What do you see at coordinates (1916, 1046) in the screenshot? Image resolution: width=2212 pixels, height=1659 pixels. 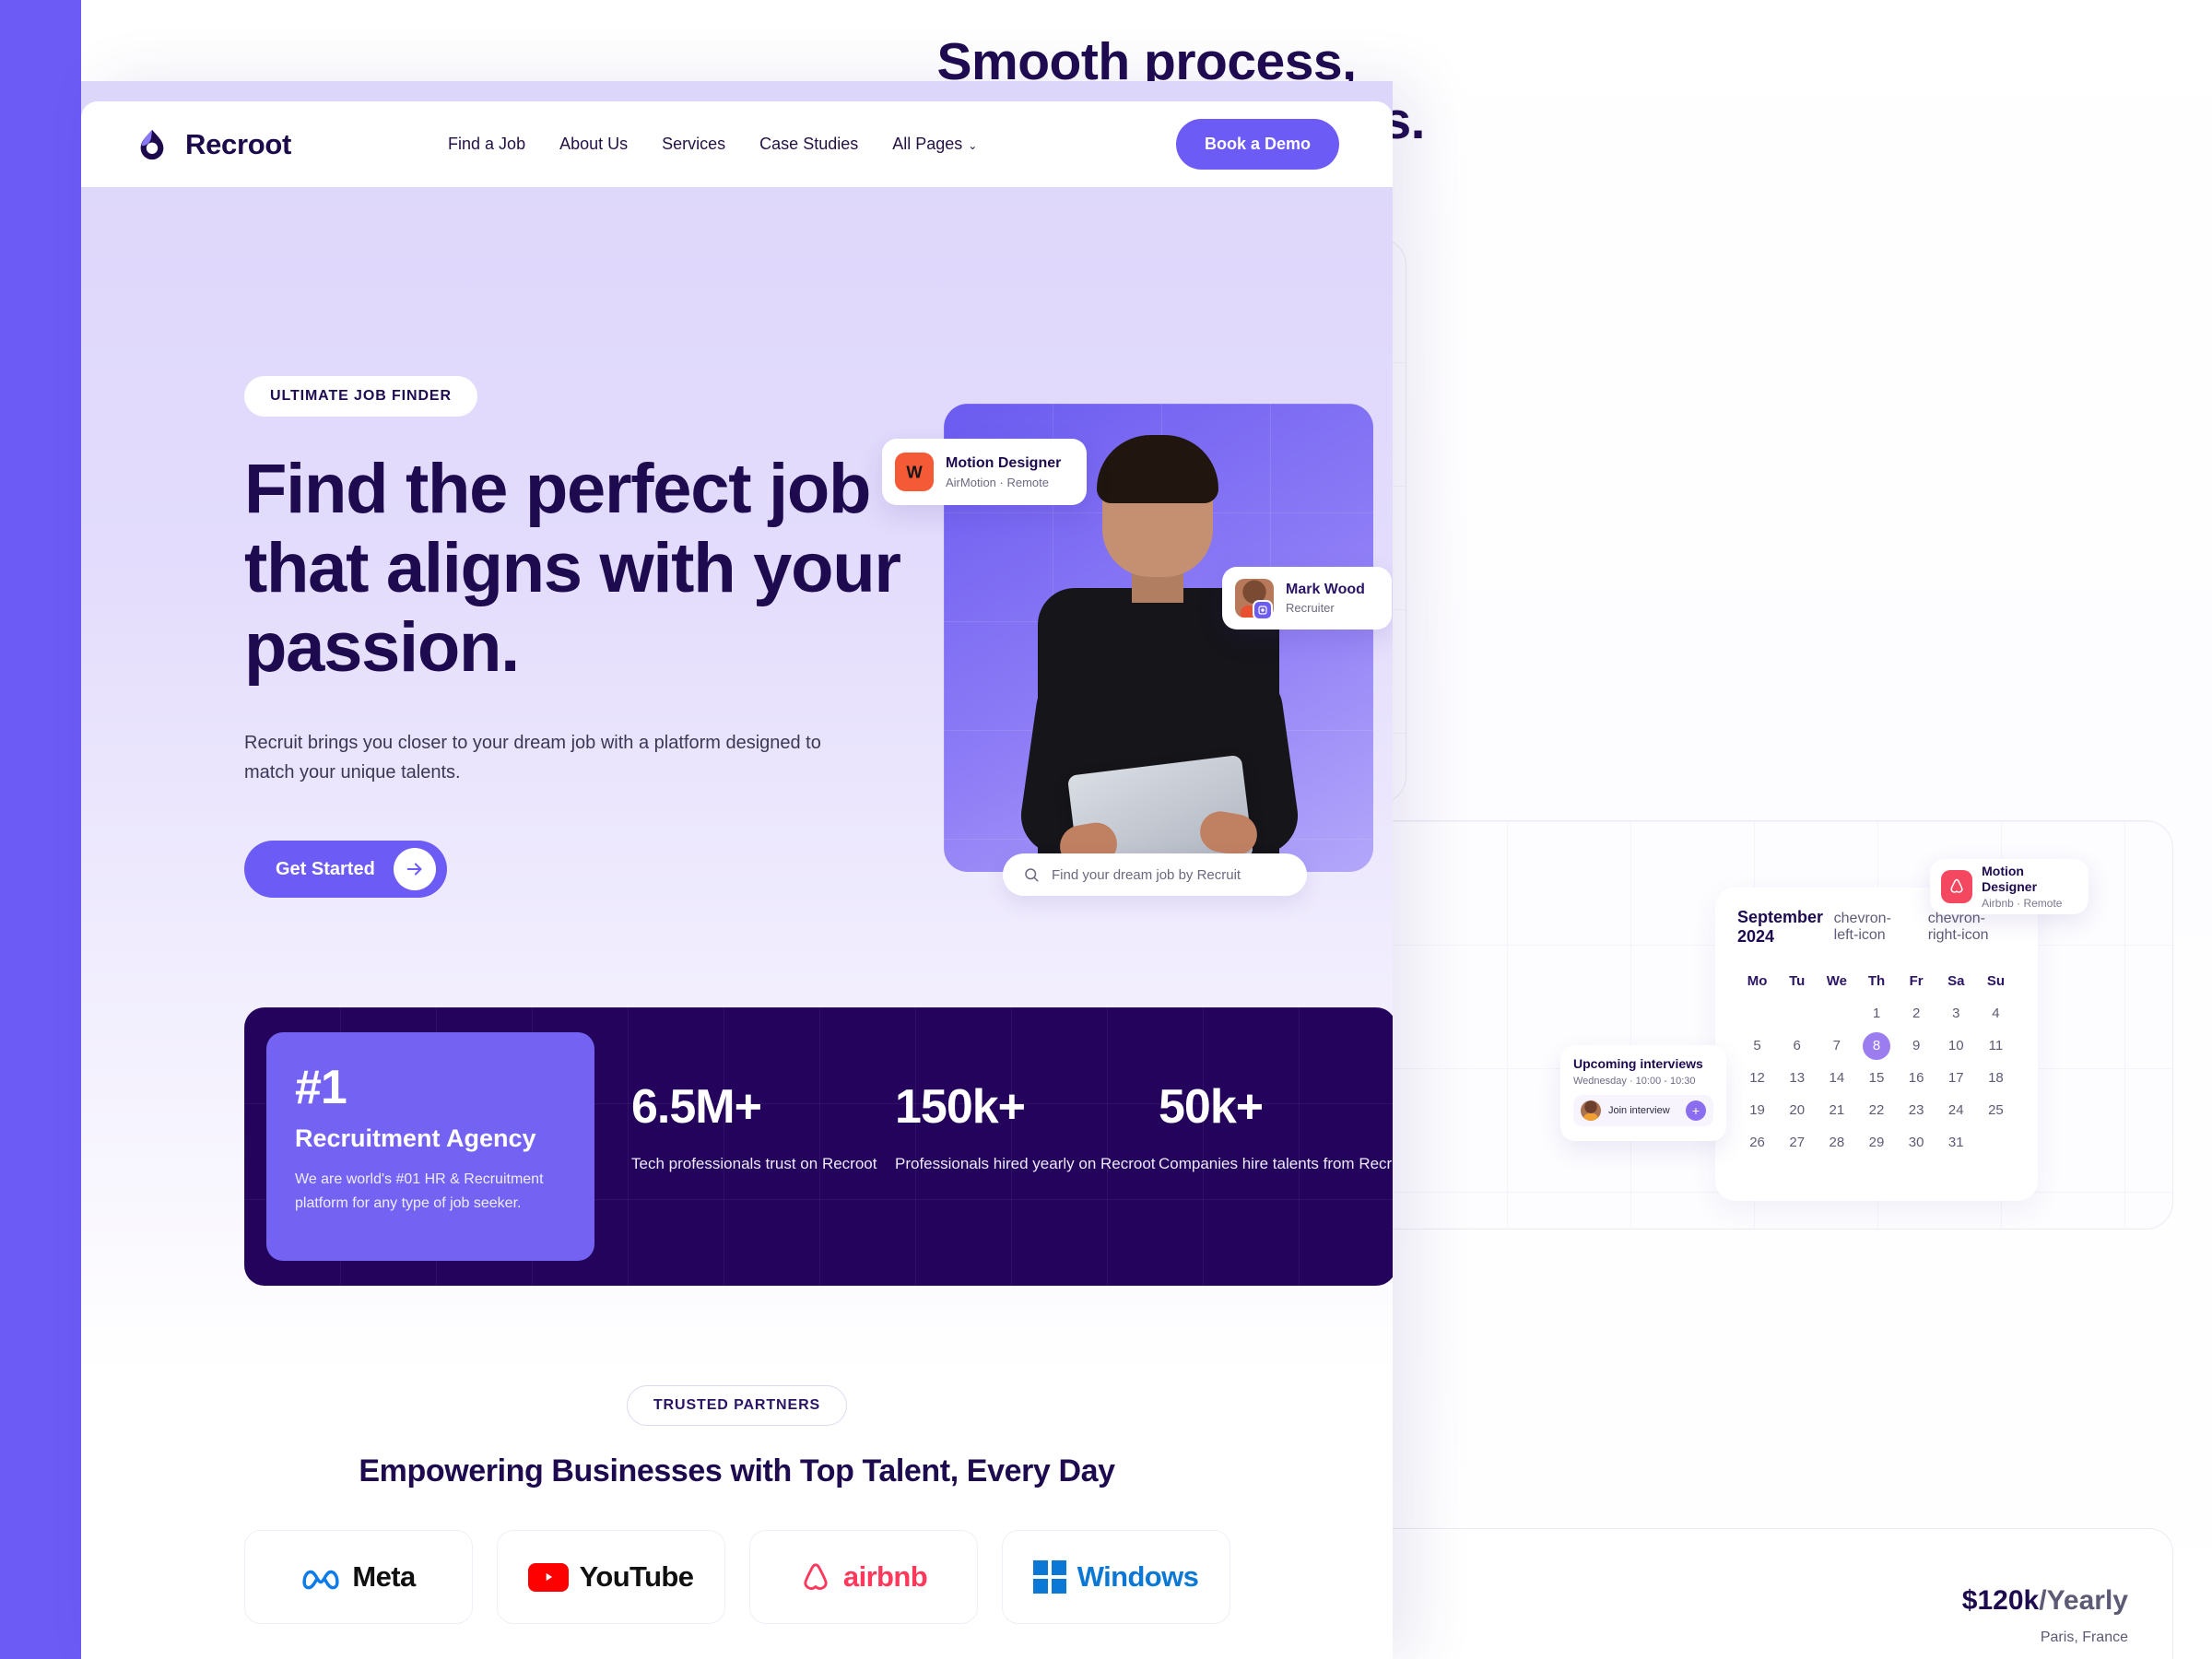 I see `calendar-day: 9` at bounding box center [1916, 1046].